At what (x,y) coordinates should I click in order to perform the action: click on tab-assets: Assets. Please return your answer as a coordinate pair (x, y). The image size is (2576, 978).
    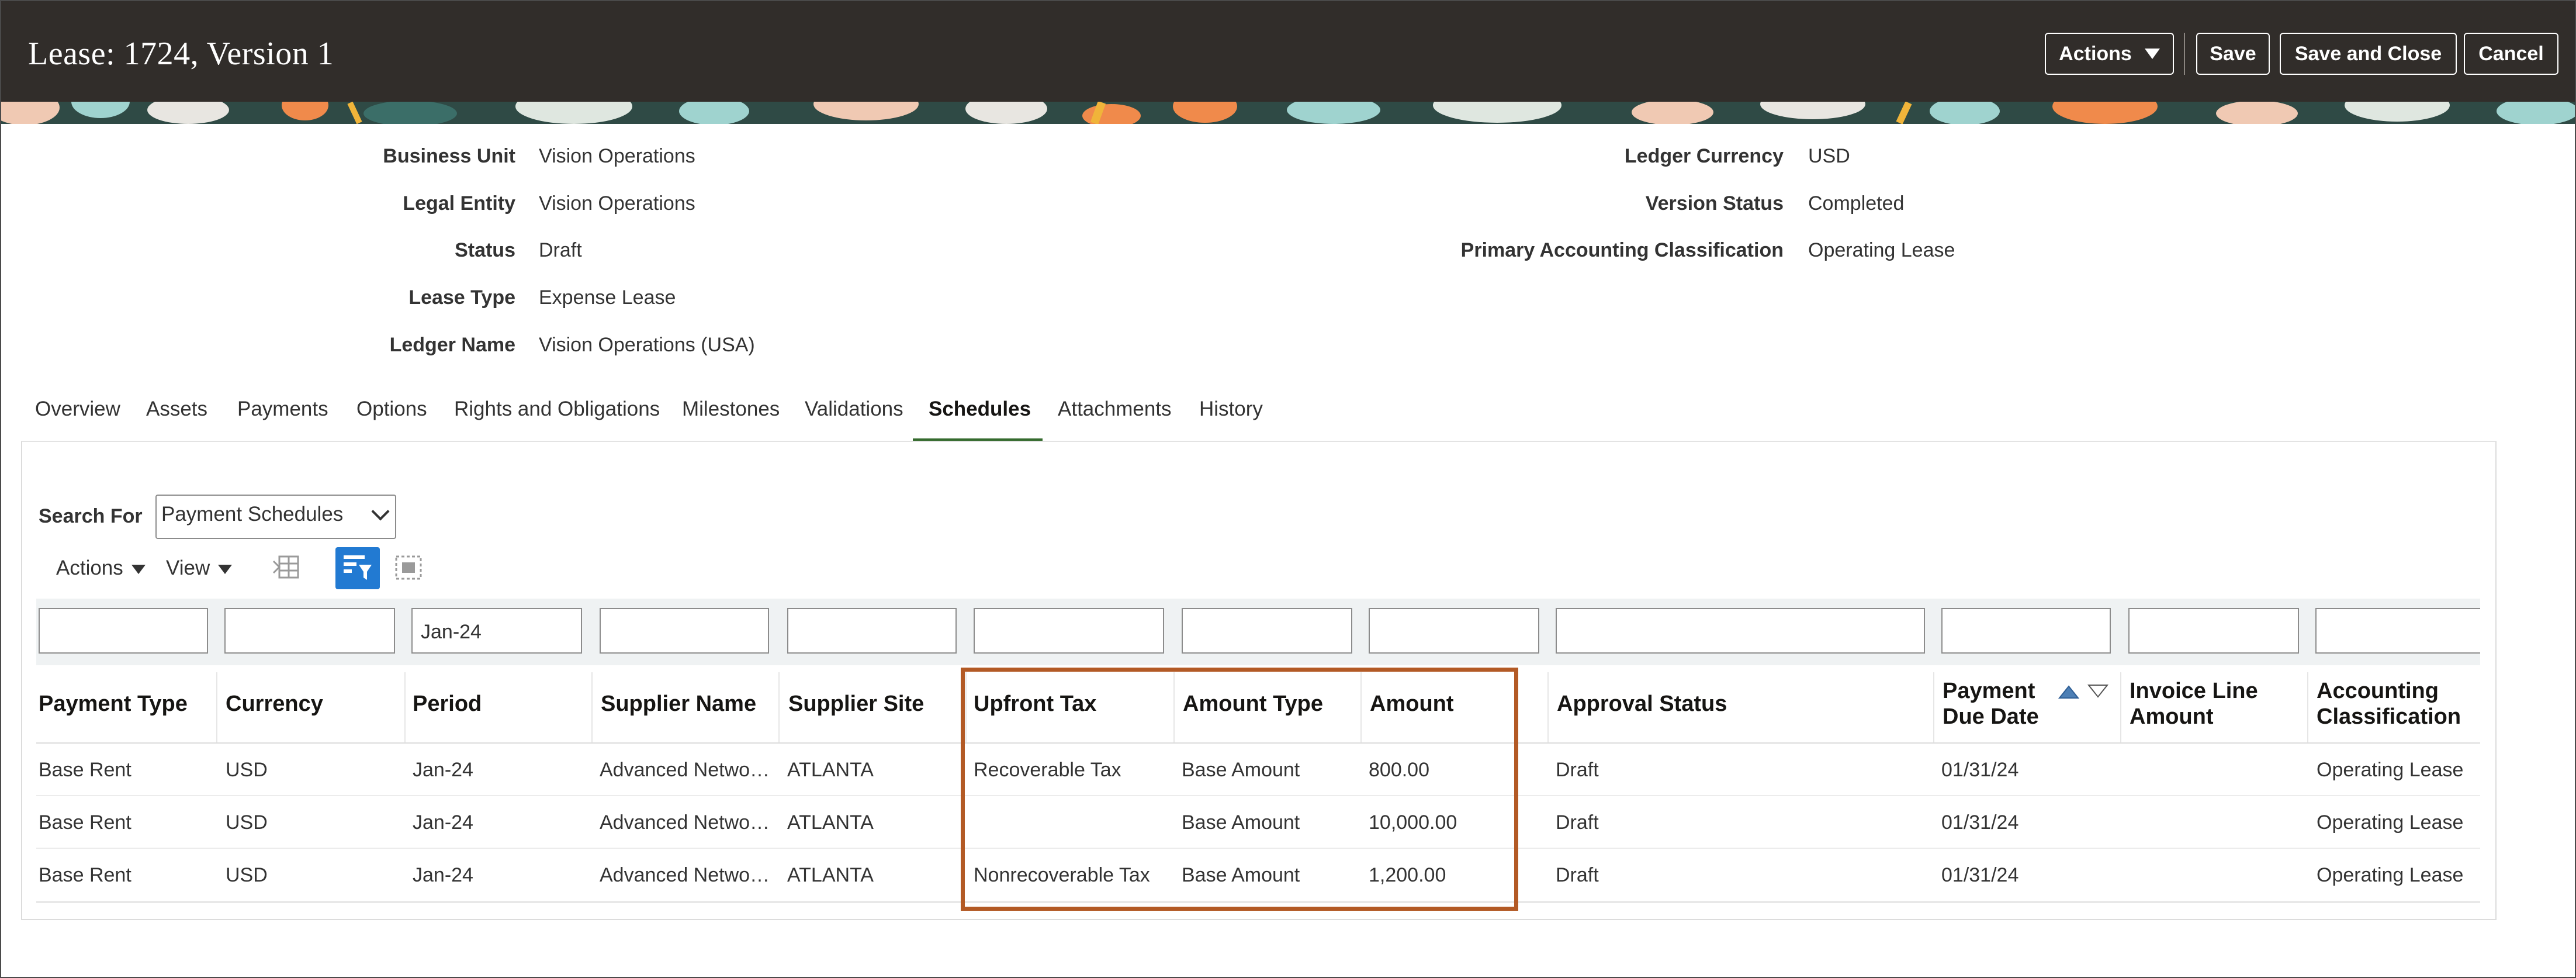
    Looking at the image, I should click on (177, 409).